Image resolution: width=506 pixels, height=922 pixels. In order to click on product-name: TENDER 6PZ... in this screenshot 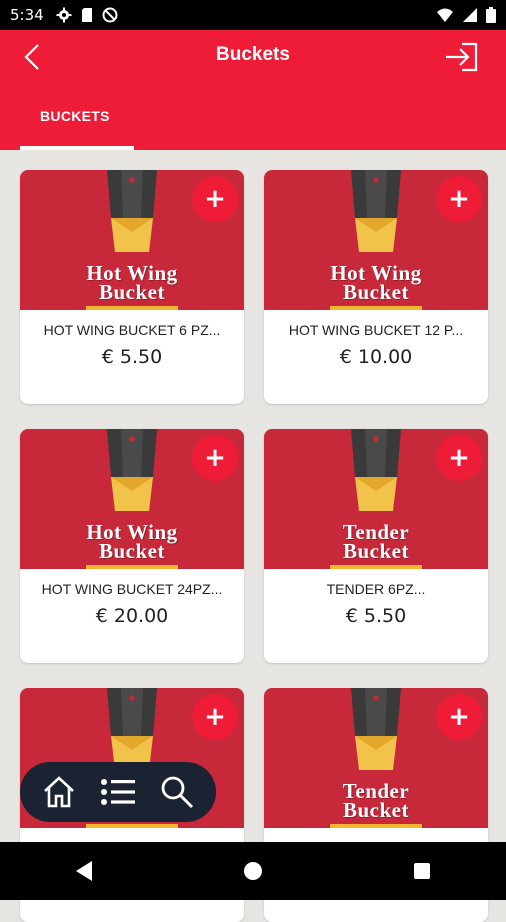, I will do `click(376, 589)`.